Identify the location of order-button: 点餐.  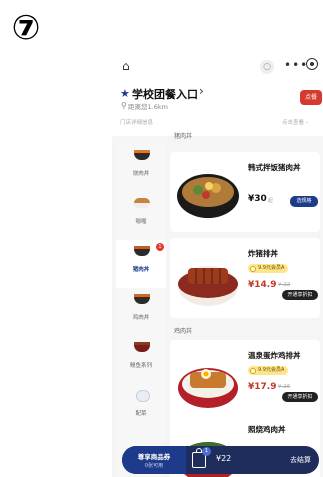
(311, 97).